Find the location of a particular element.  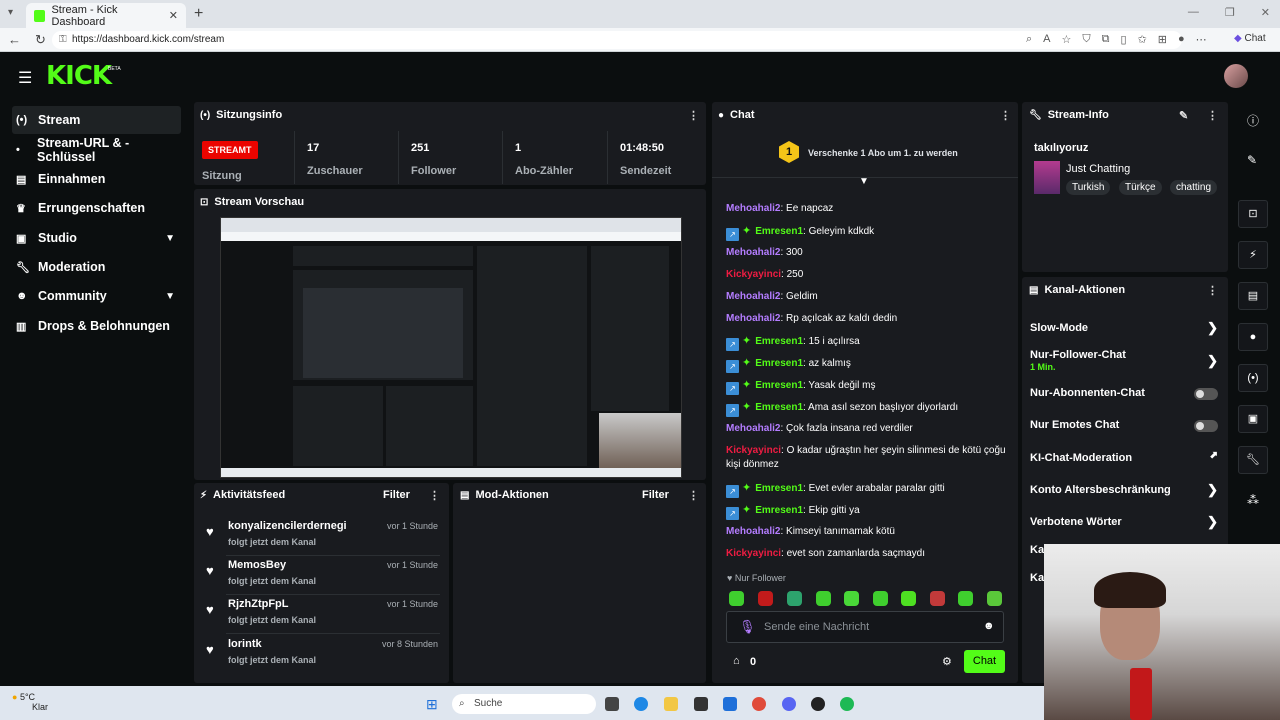

taskbar-search: ⌕ Suche is located at coordinates (524, 704).